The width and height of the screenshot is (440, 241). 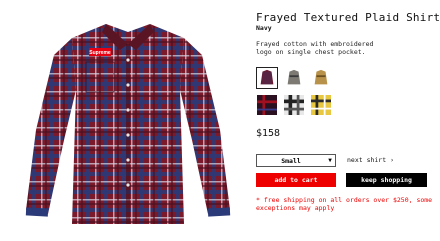 I want to click on size-select: Small ▼, so click(x=296, y=160).